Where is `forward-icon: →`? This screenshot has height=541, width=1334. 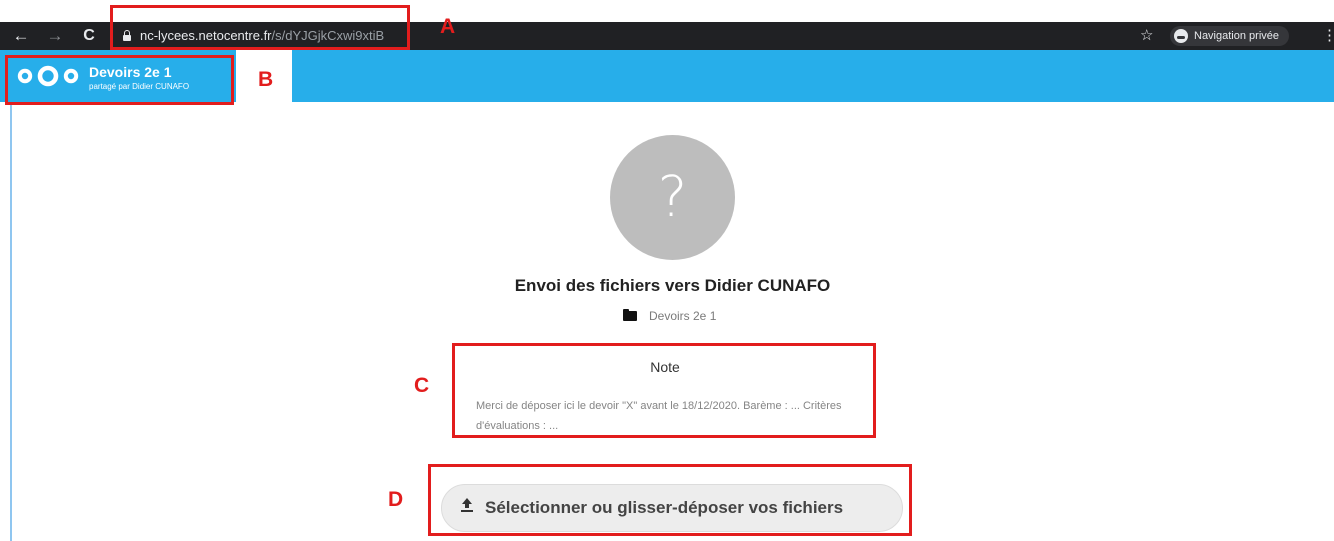
forward-icon: → is located at coordinates (55, 36).